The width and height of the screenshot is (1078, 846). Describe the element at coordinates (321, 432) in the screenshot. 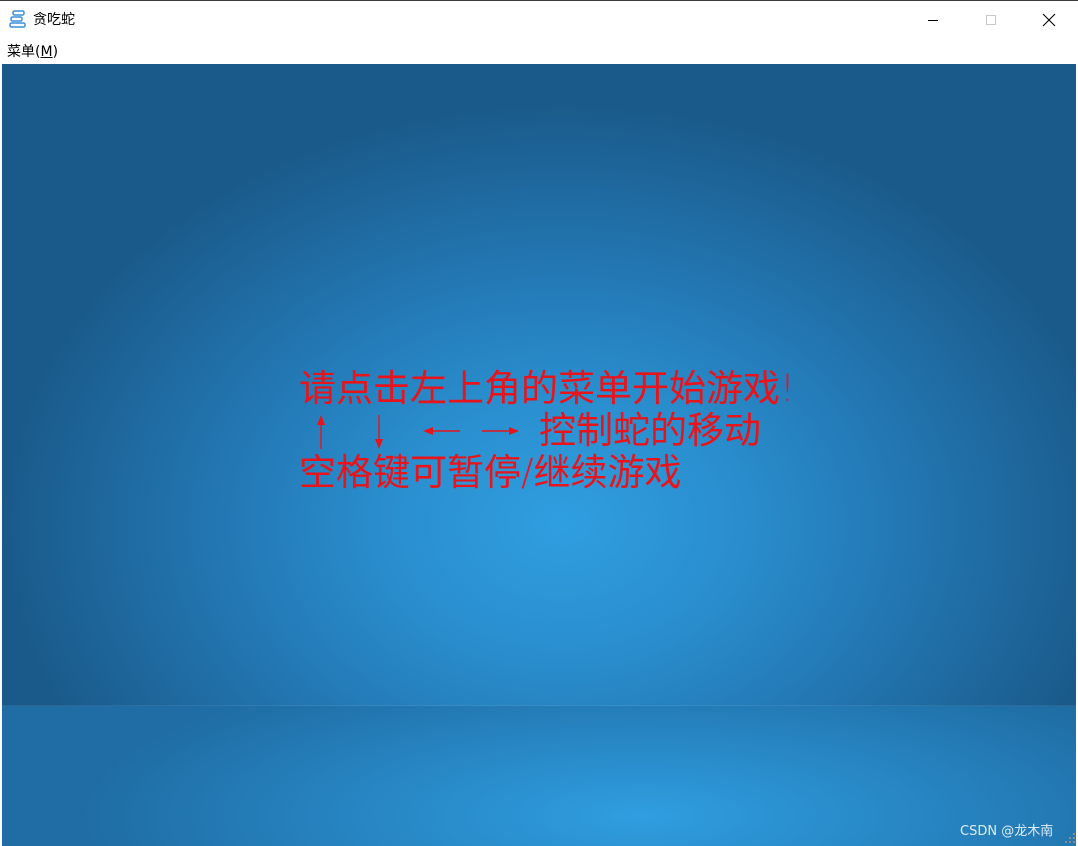

I see `arrow-up-icon` at that location.